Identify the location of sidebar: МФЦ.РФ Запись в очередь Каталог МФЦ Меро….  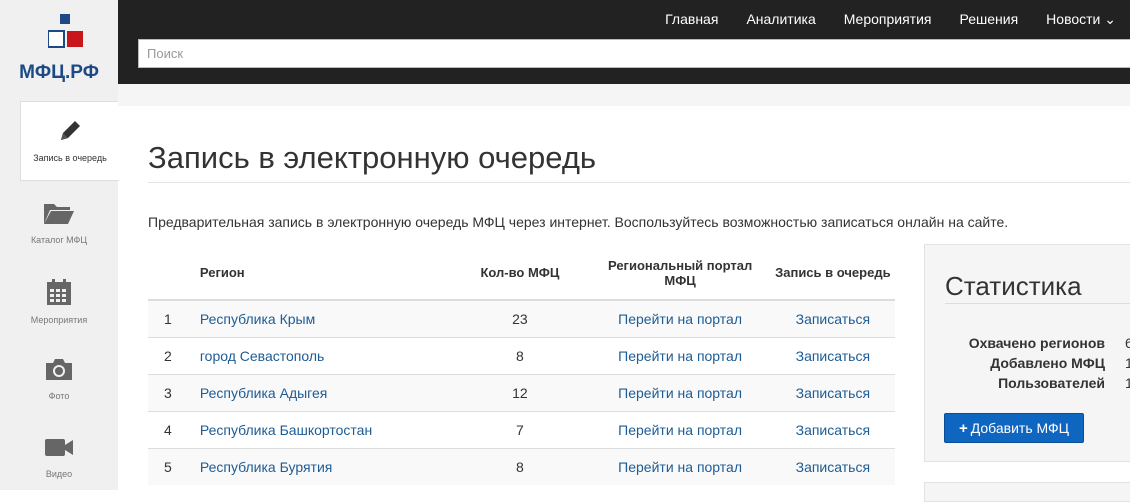
(59, 245).